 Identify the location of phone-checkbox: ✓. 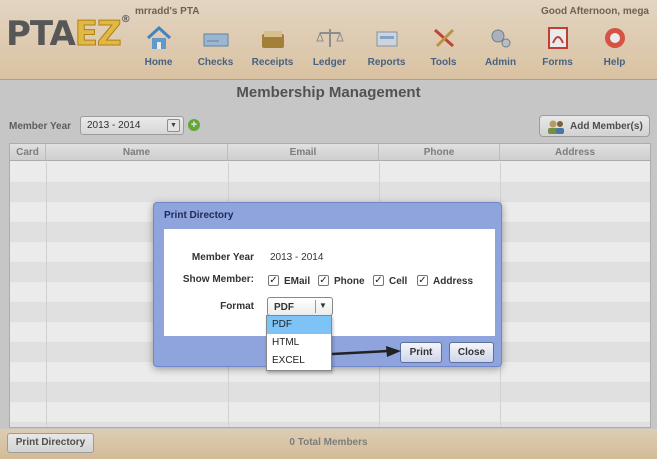
(323, 280).